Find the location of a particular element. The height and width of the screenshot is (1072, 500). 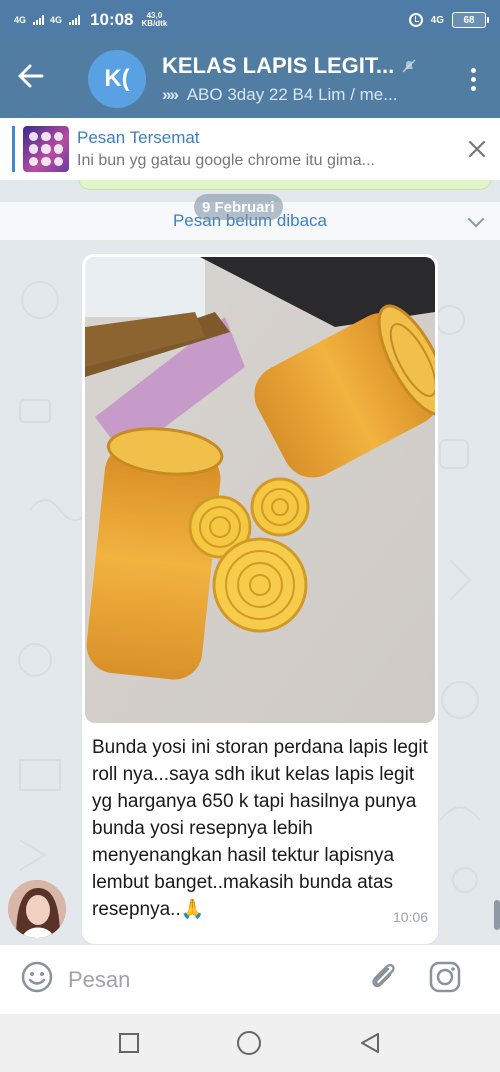

circle-icon is located at coordinates (249, 1043).